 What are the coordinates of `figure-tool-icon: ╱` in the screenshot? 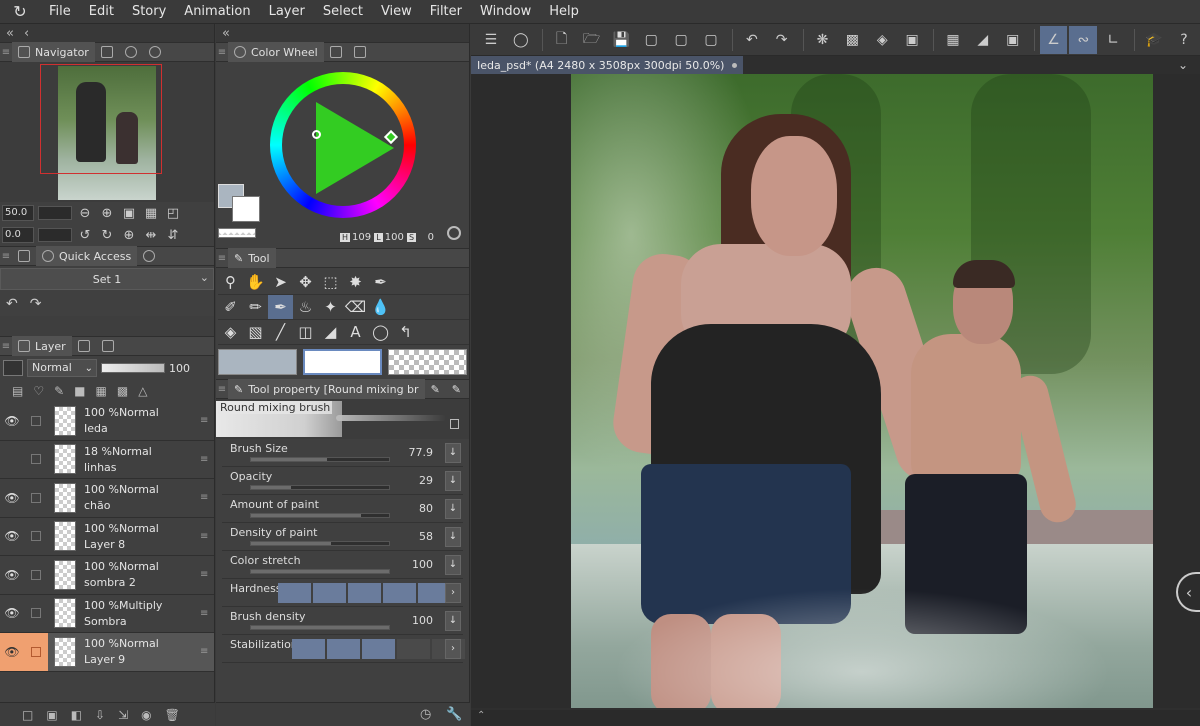 It's located at (280, 332).